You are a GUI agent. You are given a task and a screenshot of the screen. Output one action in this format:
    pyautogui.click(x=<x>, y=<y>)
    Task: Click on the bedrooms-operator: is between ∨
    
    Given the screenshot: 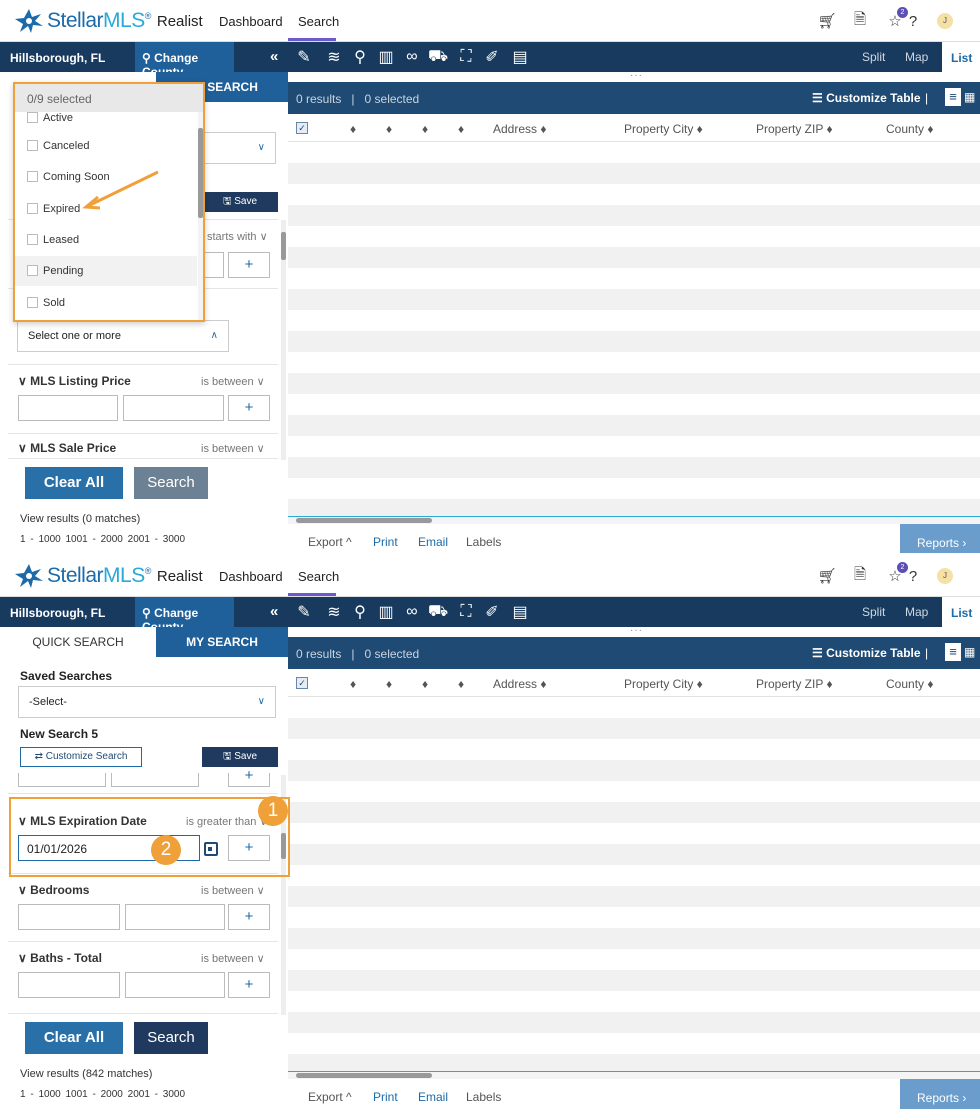 What is the action you would take?
    pyautogui.click(x=233, y=890)
    